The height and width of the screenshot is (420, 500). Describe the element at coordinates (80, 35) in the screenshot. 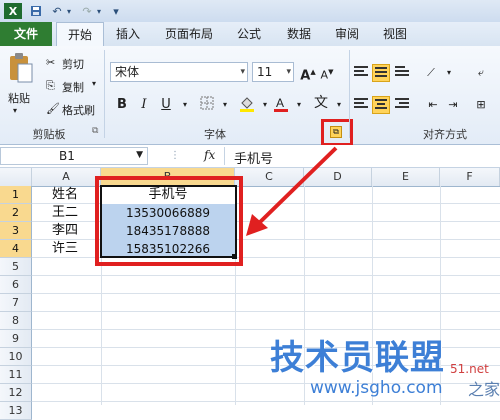

I see `tab-home: 开始` at that location.